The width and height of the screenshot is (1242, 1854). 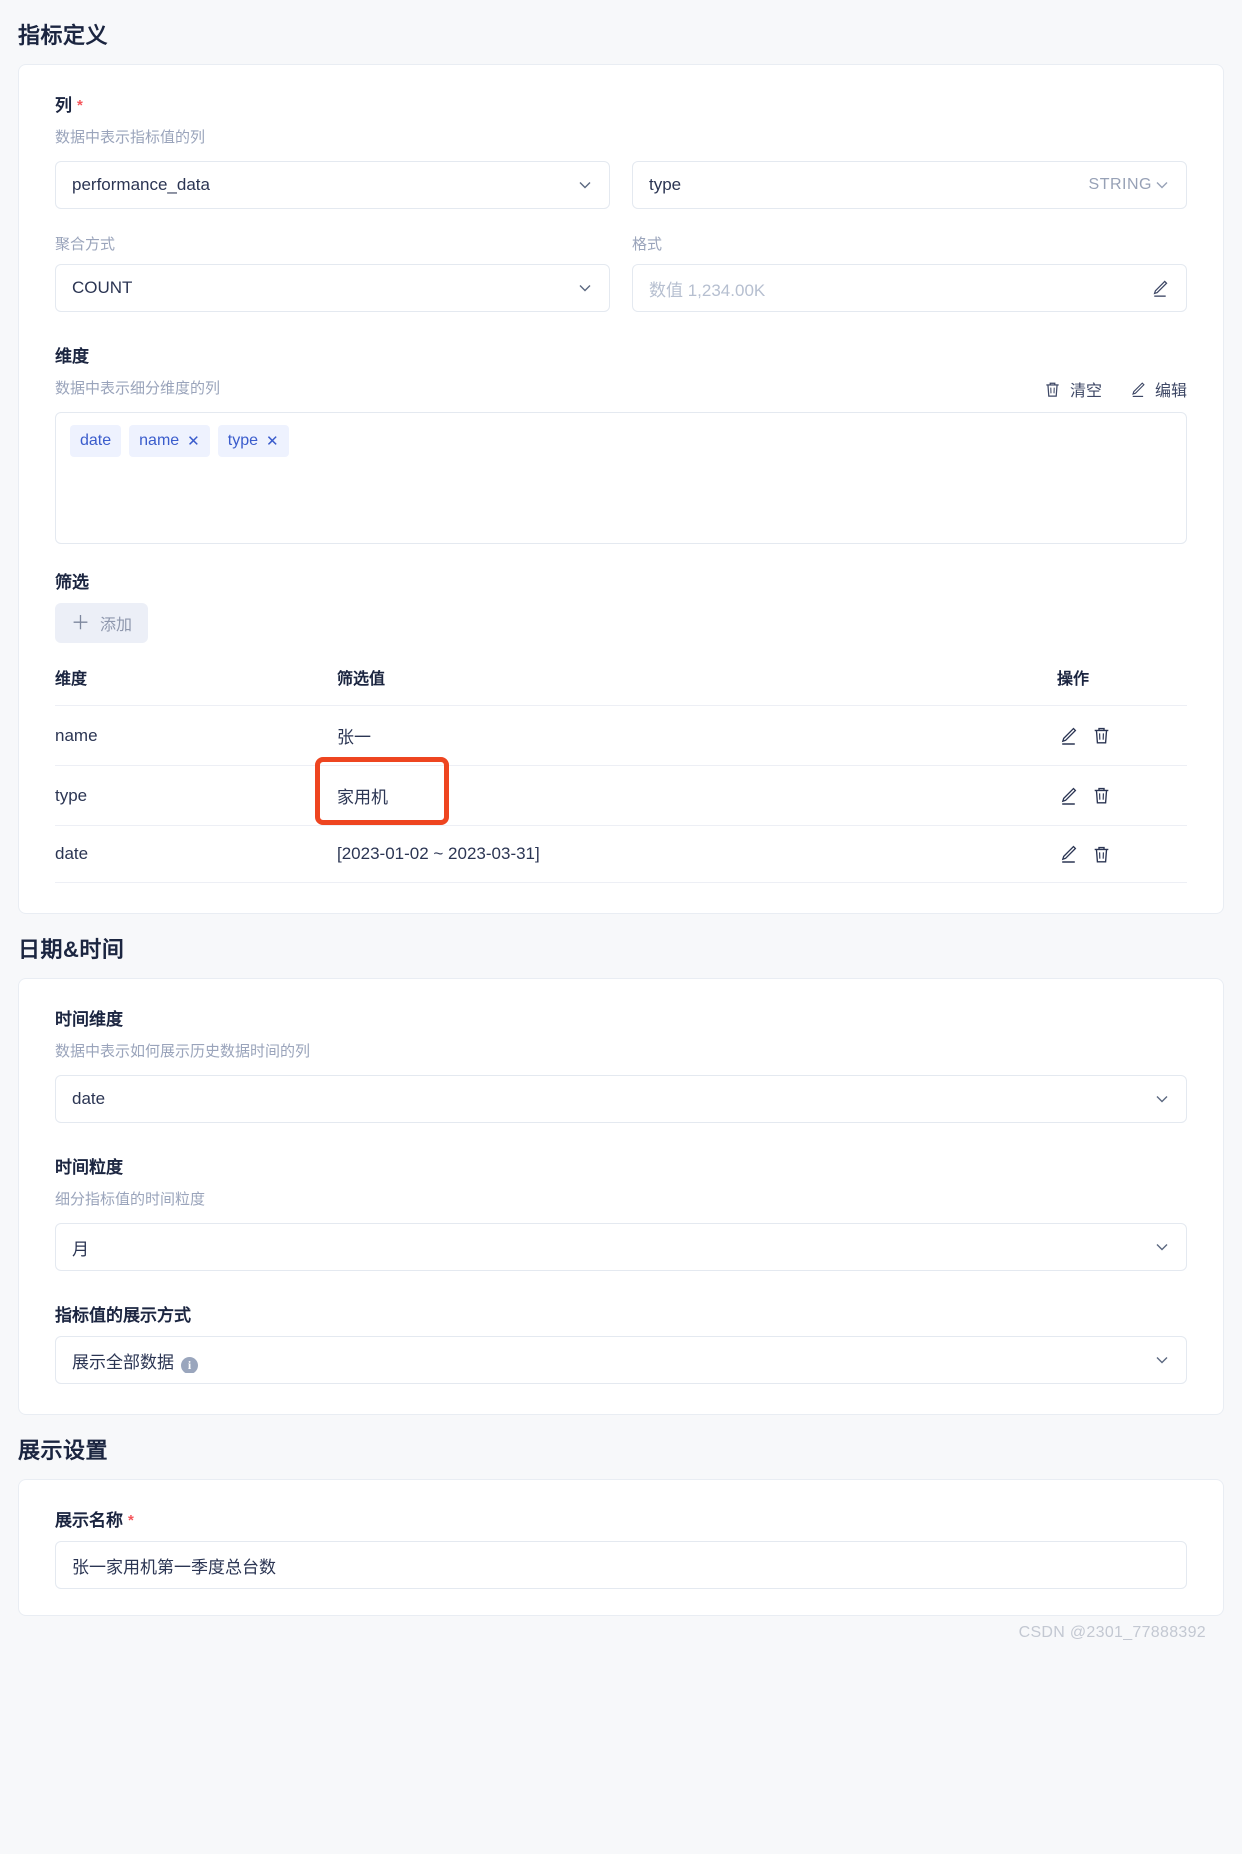 What do you see at coordinates (242, 440) in the screenshot?
I see `dimension-tag-label: type` at bounding box center [242, 440].